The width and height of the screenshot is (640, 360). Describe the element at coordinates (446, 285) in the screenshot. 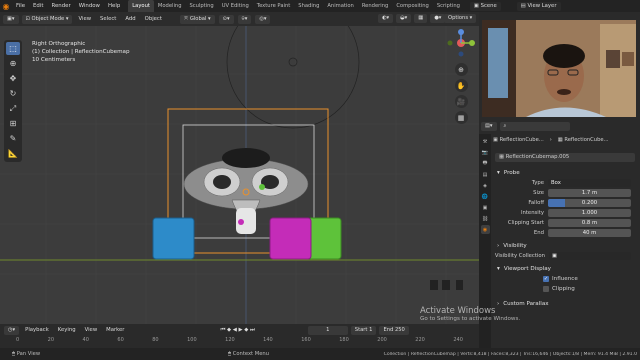

I see `background-object` at that location.